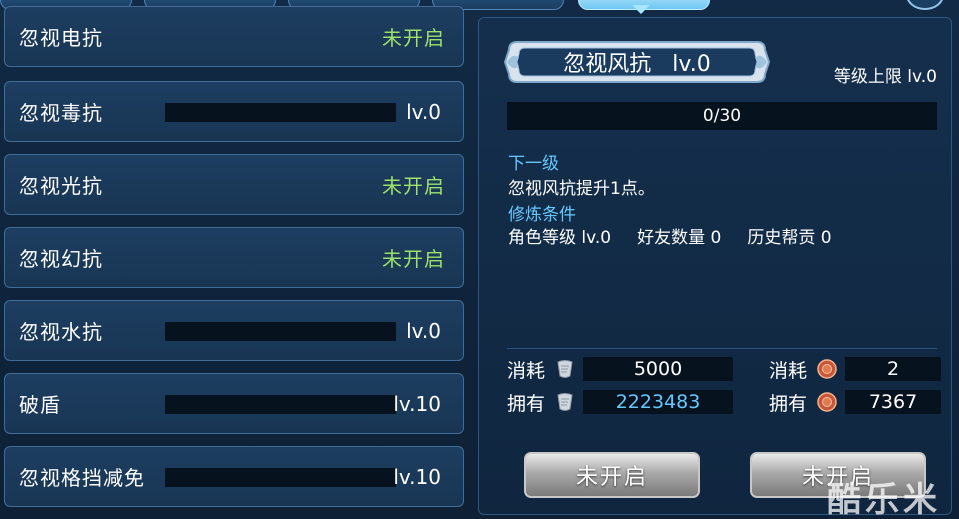 The image size is (959, 519). What do you see at coordinates (61, 186) in the screenshot?
I see `skill-name: 忽视光抗` at bounding box center [61, 186].